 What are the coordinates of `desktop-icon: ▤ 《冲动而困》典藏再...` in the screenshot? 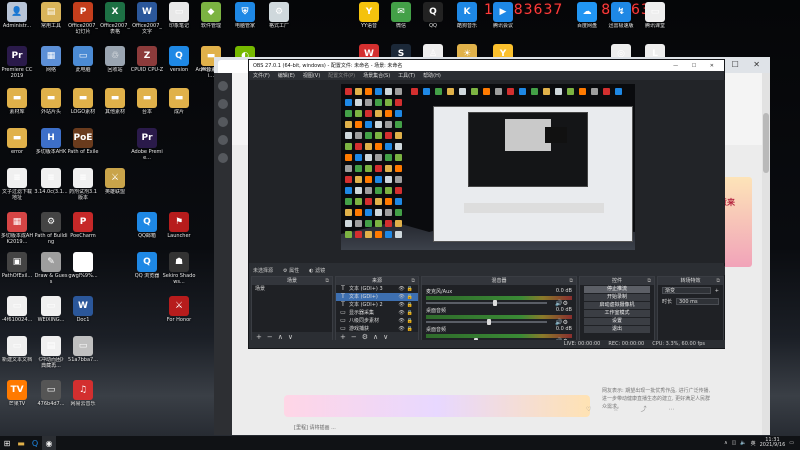 It's located at (51, 359).